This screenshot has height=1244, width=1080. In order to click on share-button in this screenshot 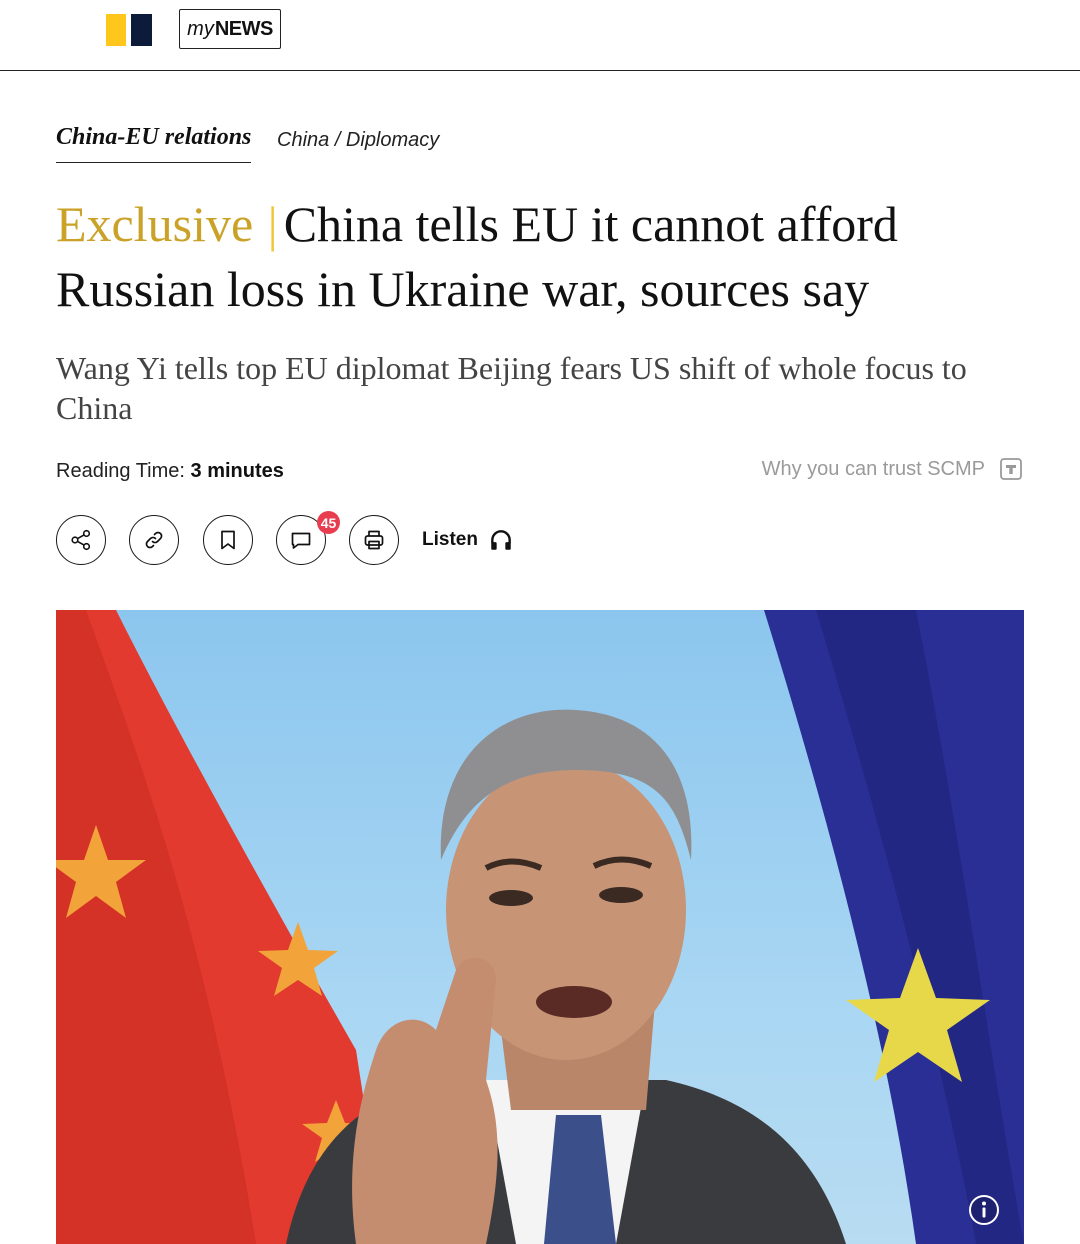, I will do `click(81, 540)`.